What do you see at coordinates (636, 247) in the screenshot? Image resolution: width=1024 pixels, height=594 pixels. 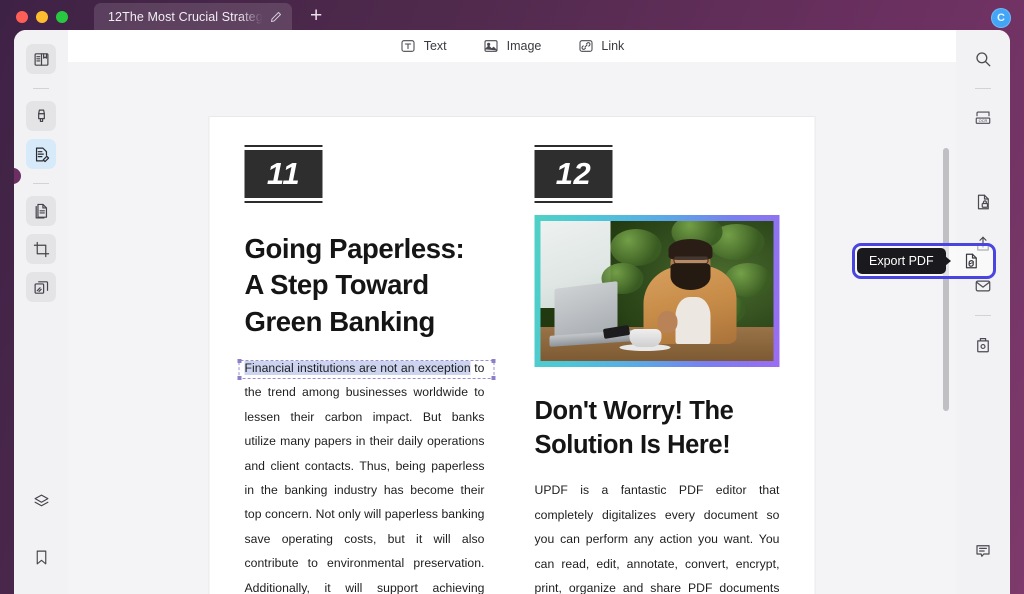 I see `photo-foliage` at bounding box center [636, 247].